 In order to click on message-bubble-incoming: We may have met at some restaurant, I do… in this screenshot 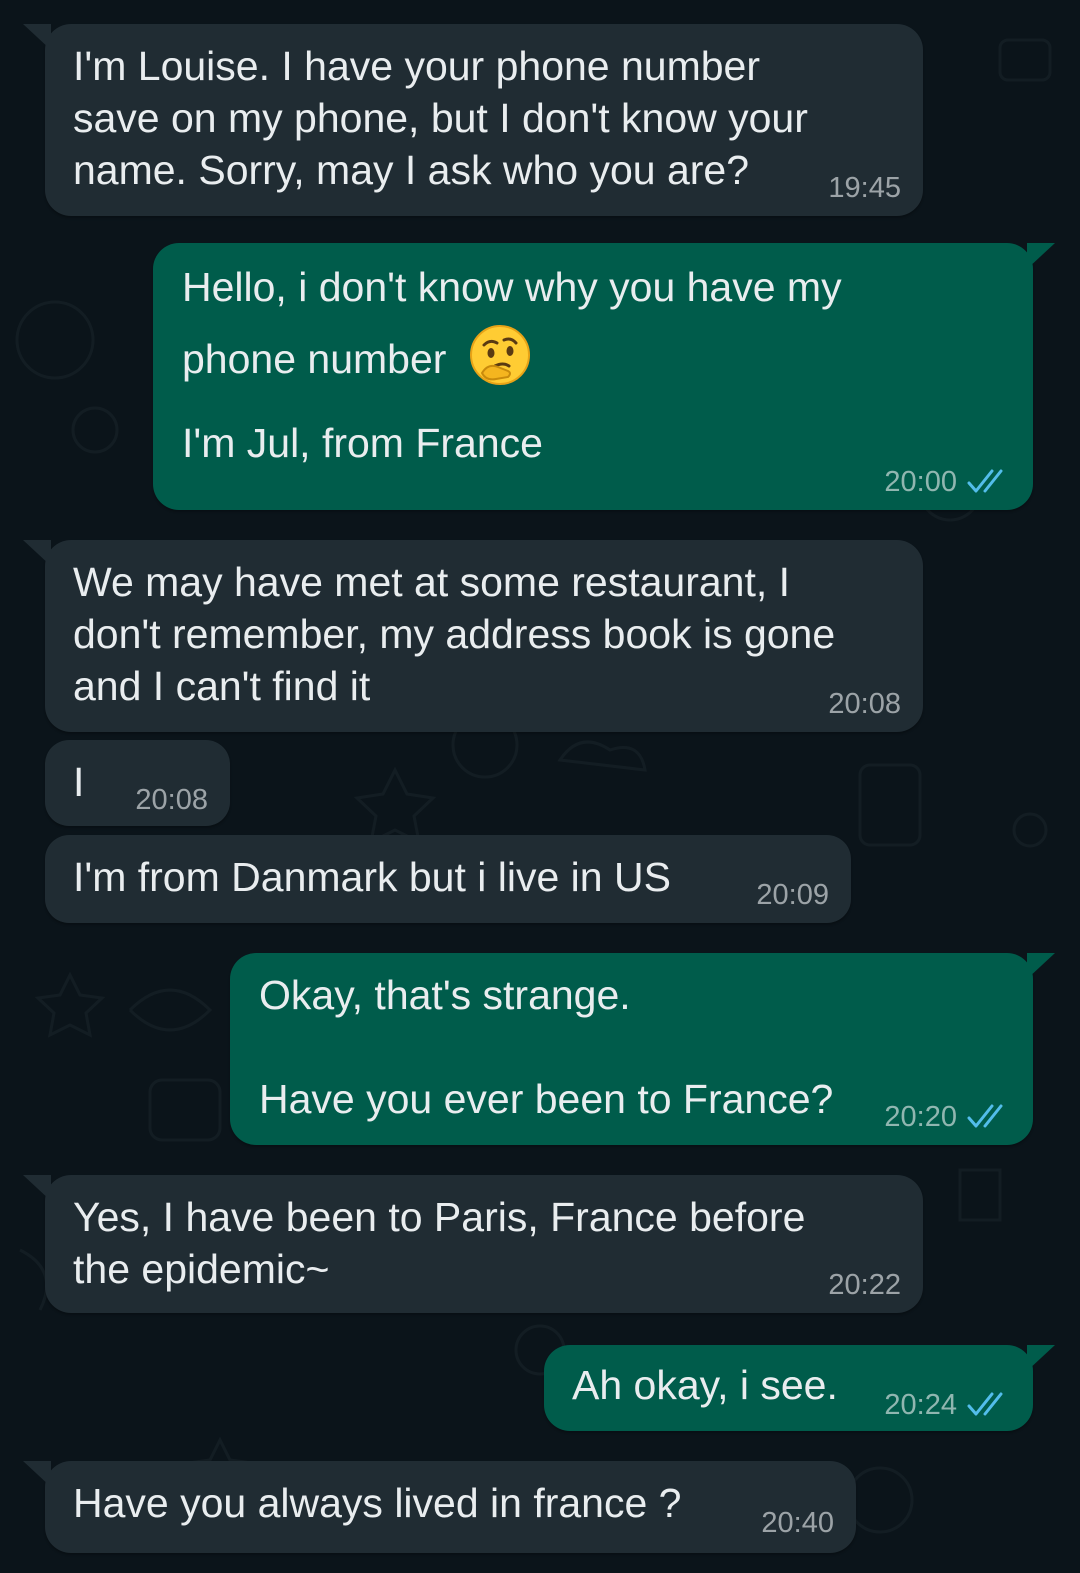, I will do `click(473, 636)`.